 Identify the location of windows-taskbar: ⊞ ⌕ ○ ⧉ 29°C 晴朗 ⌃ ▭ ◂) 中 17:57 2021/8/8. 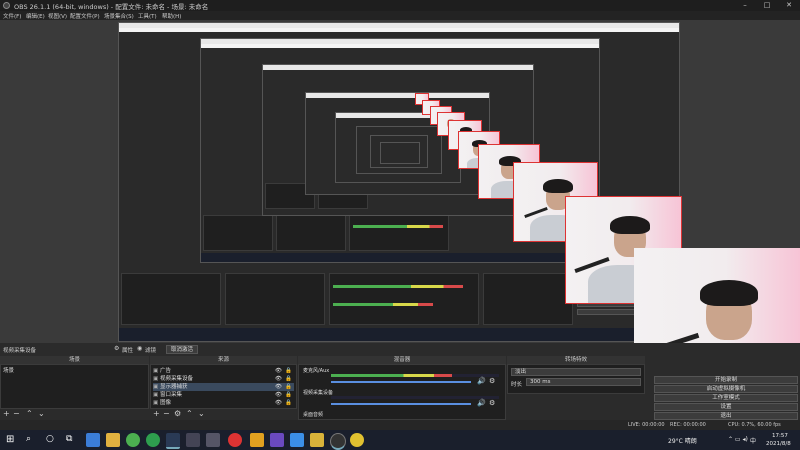
(400, 440).